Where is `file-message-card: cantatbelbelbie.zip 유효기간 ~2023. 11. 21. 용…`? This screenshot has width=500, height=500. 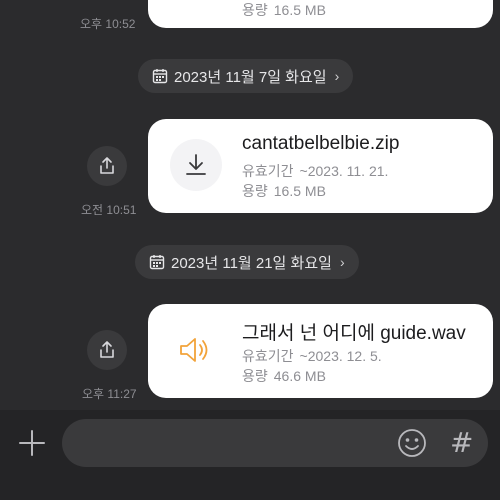
file-message-card: cantatbelbelbie.zip 유효기간 ~2023. 11. 21. 용… is located at coordinates (320, 166).